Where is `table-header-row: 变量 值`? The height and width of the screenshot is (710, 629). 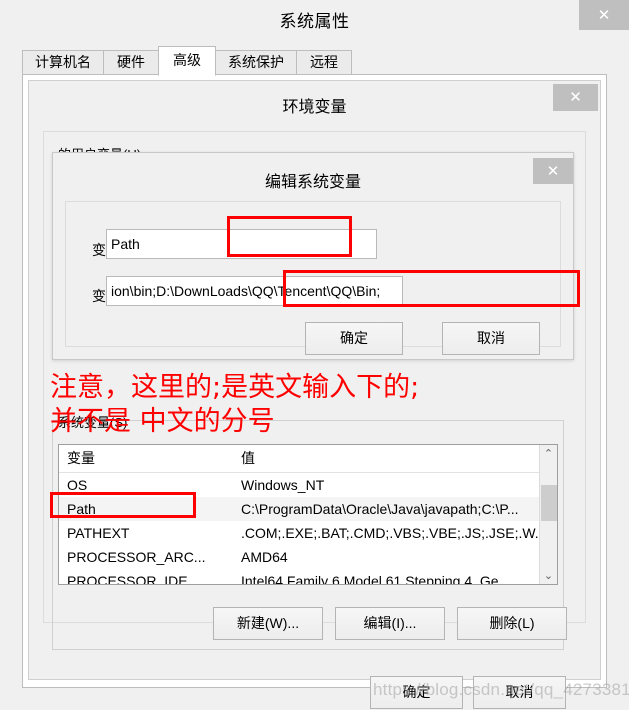
table-header-row: 变量 值 is located at coordinates (307, 459).